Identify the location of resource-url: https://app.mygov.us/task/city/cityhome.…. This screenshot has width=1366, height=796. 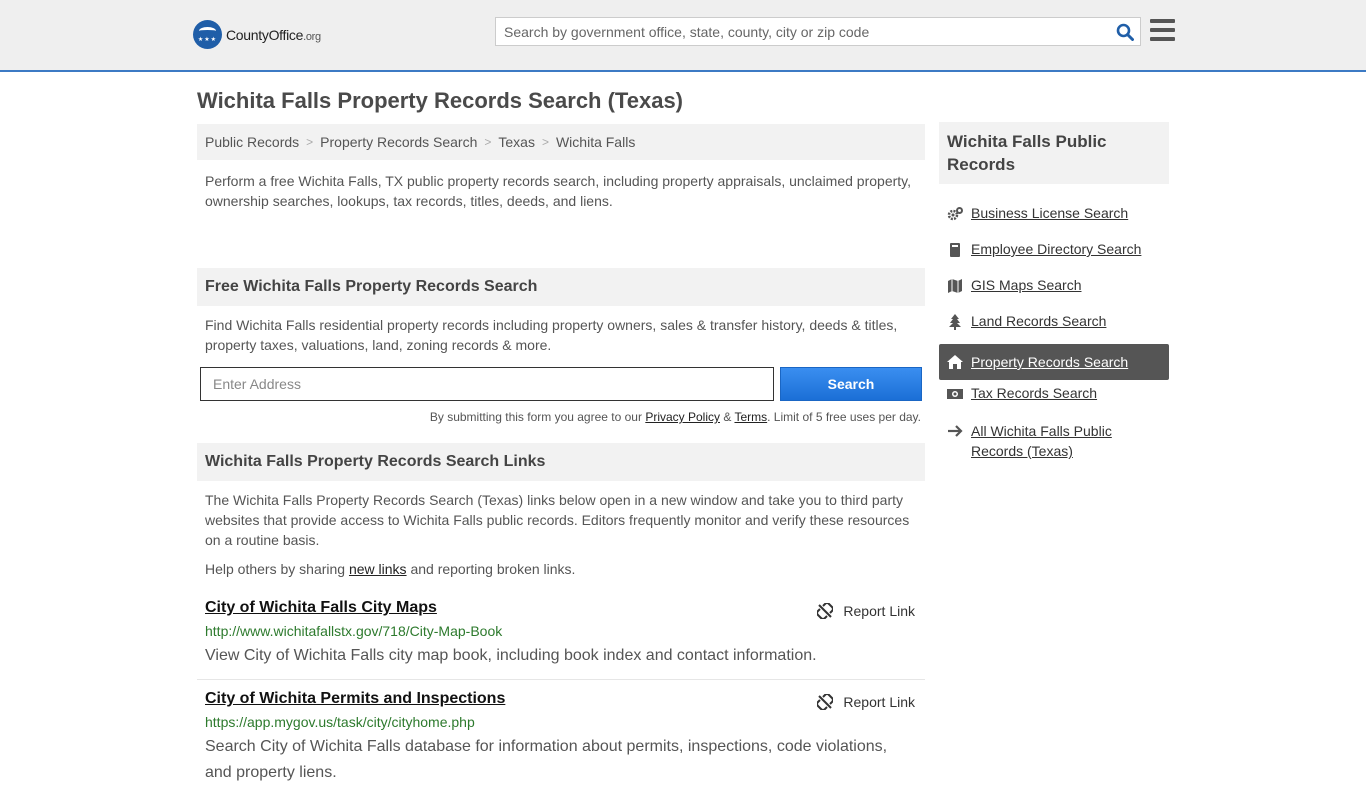
(340, 722).